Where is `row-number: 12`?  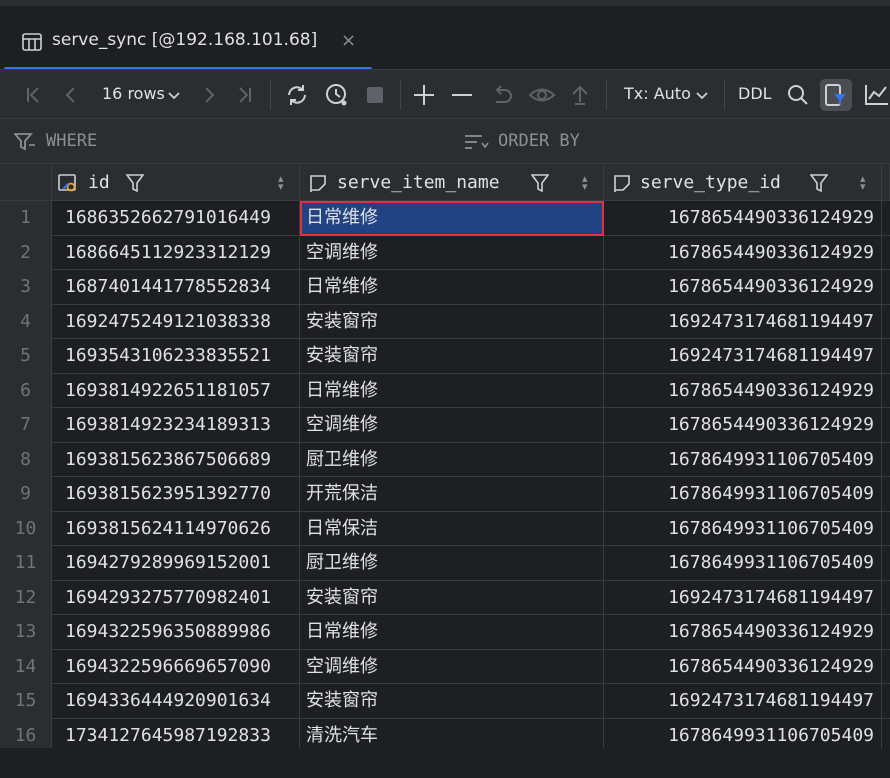
row-number: 12 is located at coordinates (26, 597).